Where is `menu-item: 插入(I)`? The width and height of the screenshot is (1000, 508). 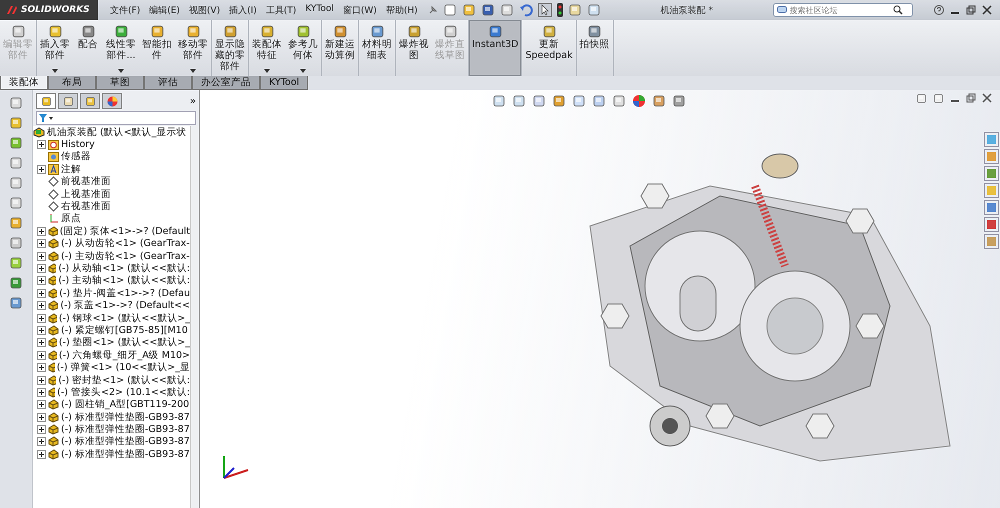
menu-item: 插入(I) is located at coordinates (243, 10).